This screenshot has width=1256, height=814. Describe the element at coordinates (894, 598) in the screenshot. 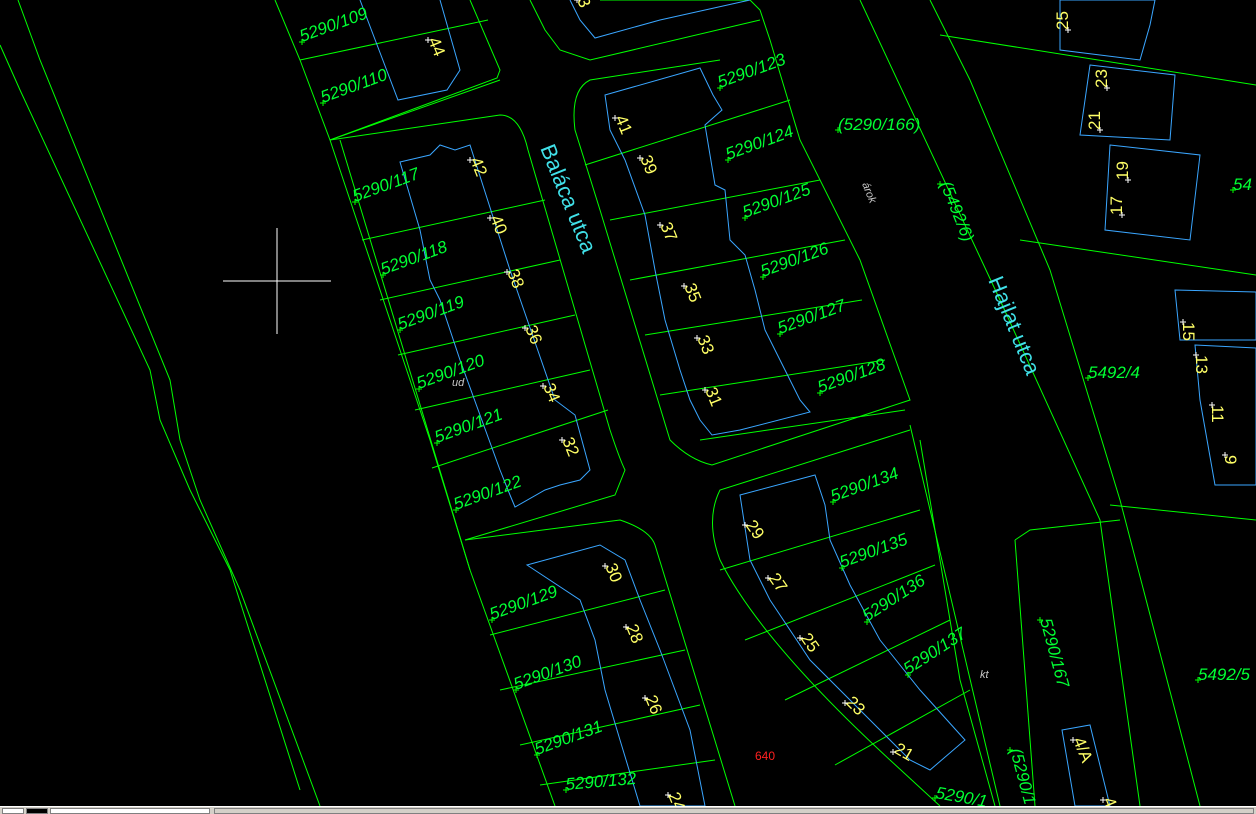

I see `parcel-label: 5290/136` at that location.